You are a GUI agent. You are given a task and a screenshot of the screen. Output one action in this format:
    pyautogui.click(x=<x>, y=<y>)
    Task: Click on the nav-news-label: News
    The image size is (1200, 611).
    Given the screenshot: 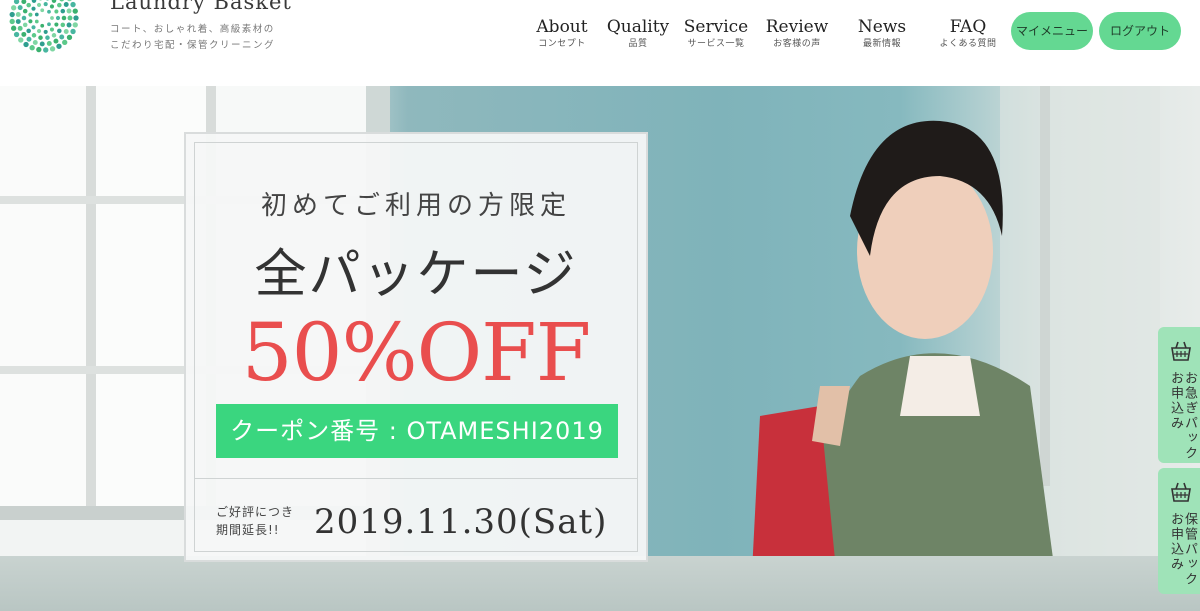 What is the action you would take?
    pyautogui.click(x=882, y=27)
    